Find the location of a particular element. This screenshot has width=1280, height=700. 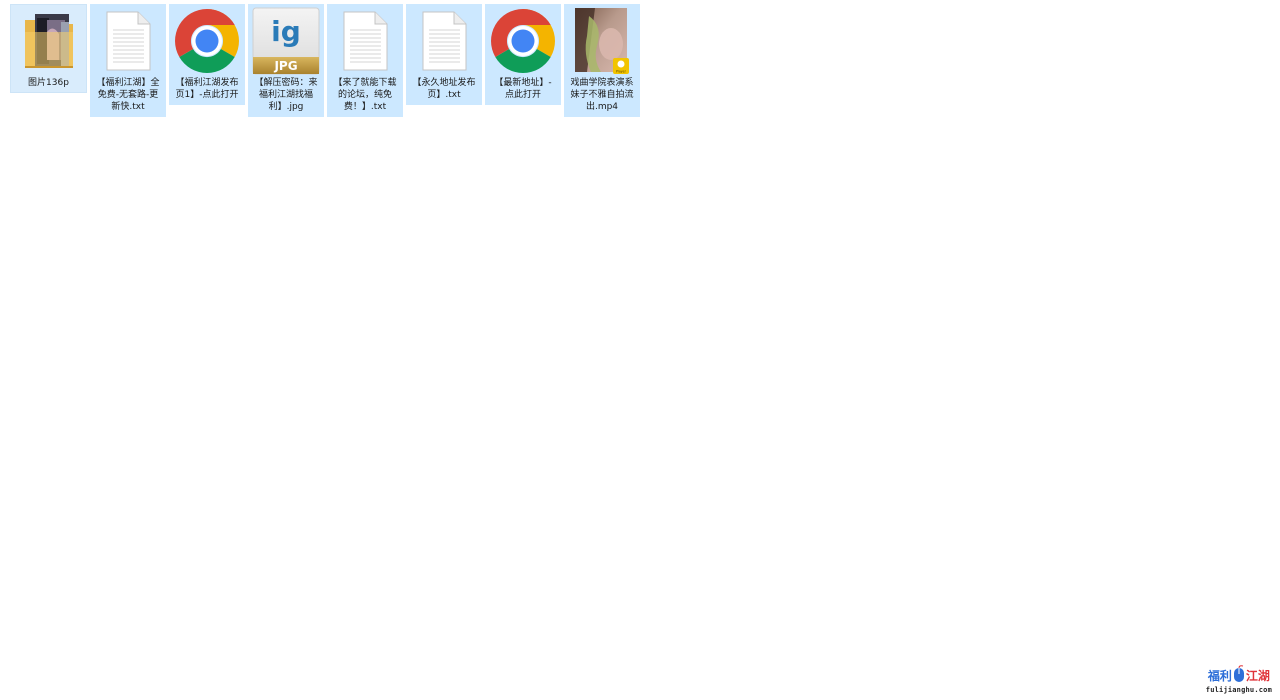

file-item-txt-1: 【福利江湖】全免费-无套路-更新快.txt is located at coordinates (128, 60).